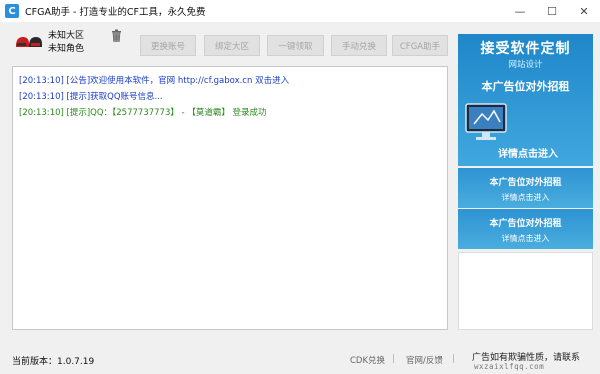  I want to click on ad-banner-title: 接受软件定制, so click(525, 49).